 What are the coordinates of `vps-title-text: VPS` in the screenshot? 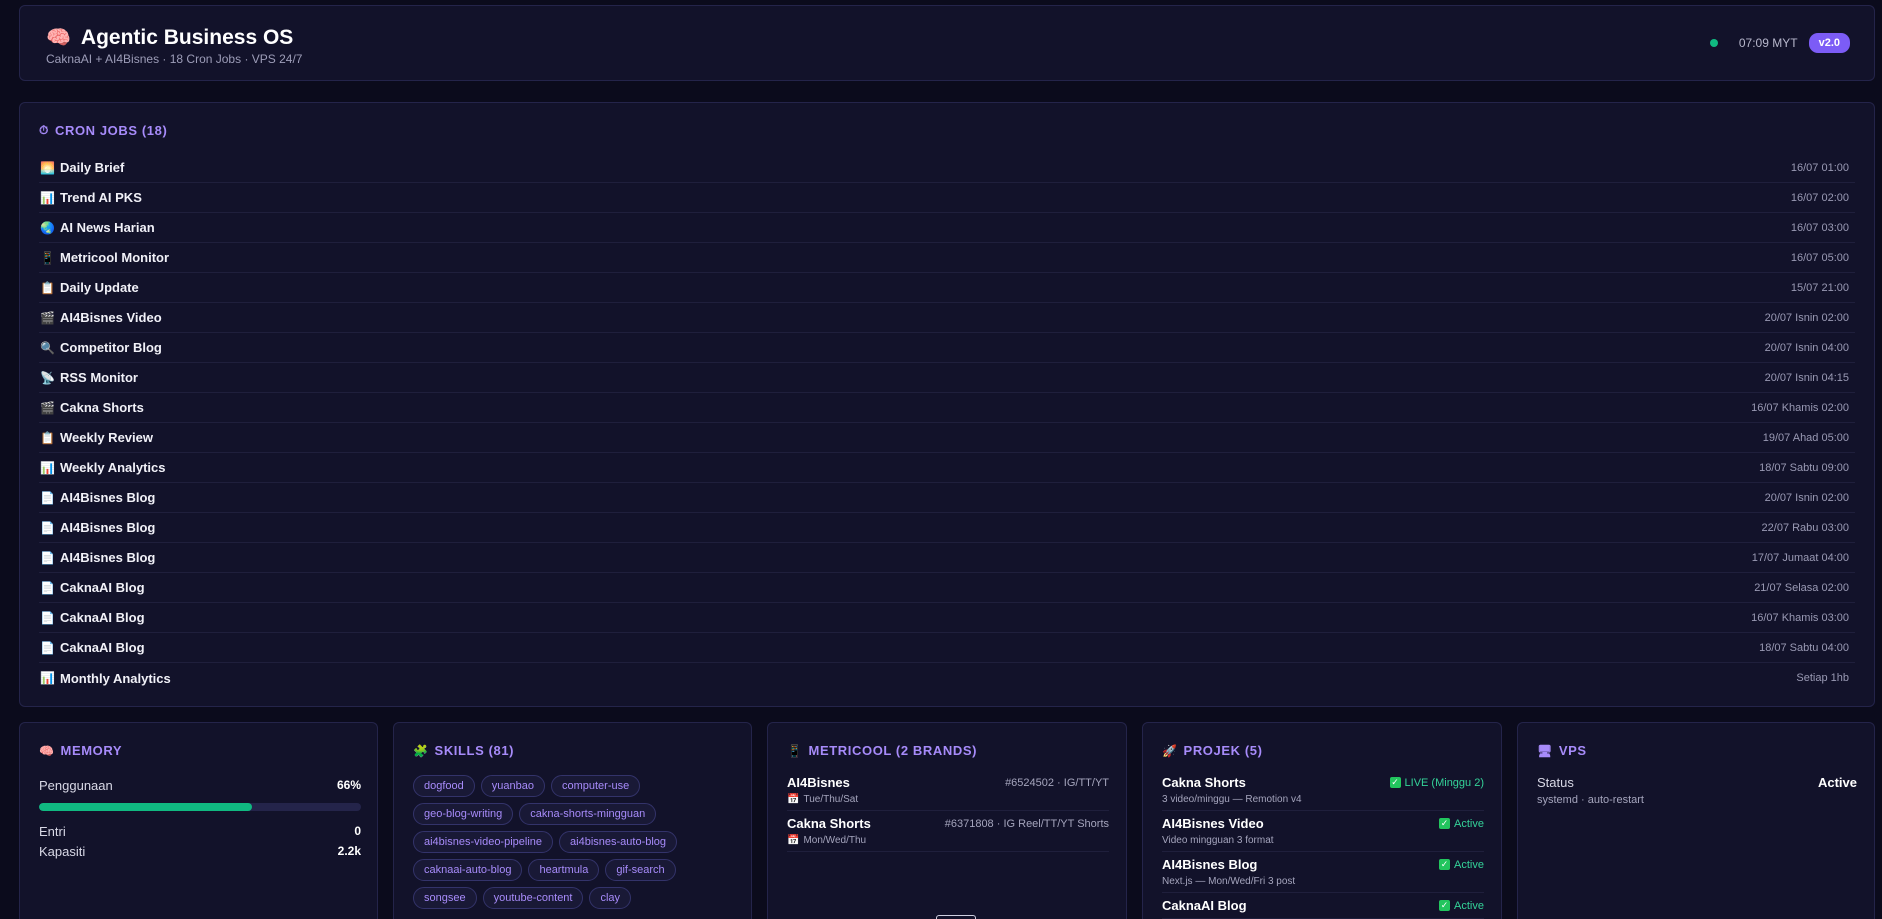 It's located at (1572, 750).